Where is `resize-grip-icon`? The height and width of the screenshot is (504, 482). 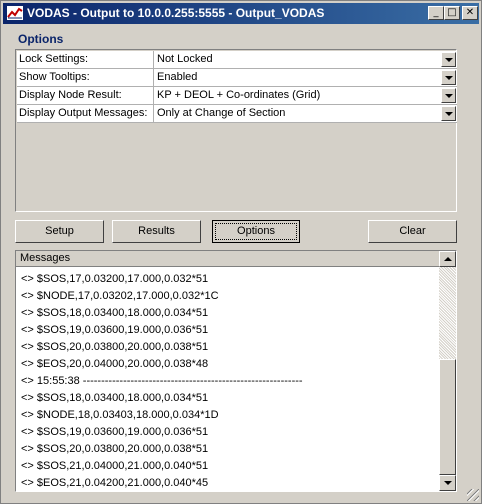 resize-grip-icon is located at coordinates (473, 495).